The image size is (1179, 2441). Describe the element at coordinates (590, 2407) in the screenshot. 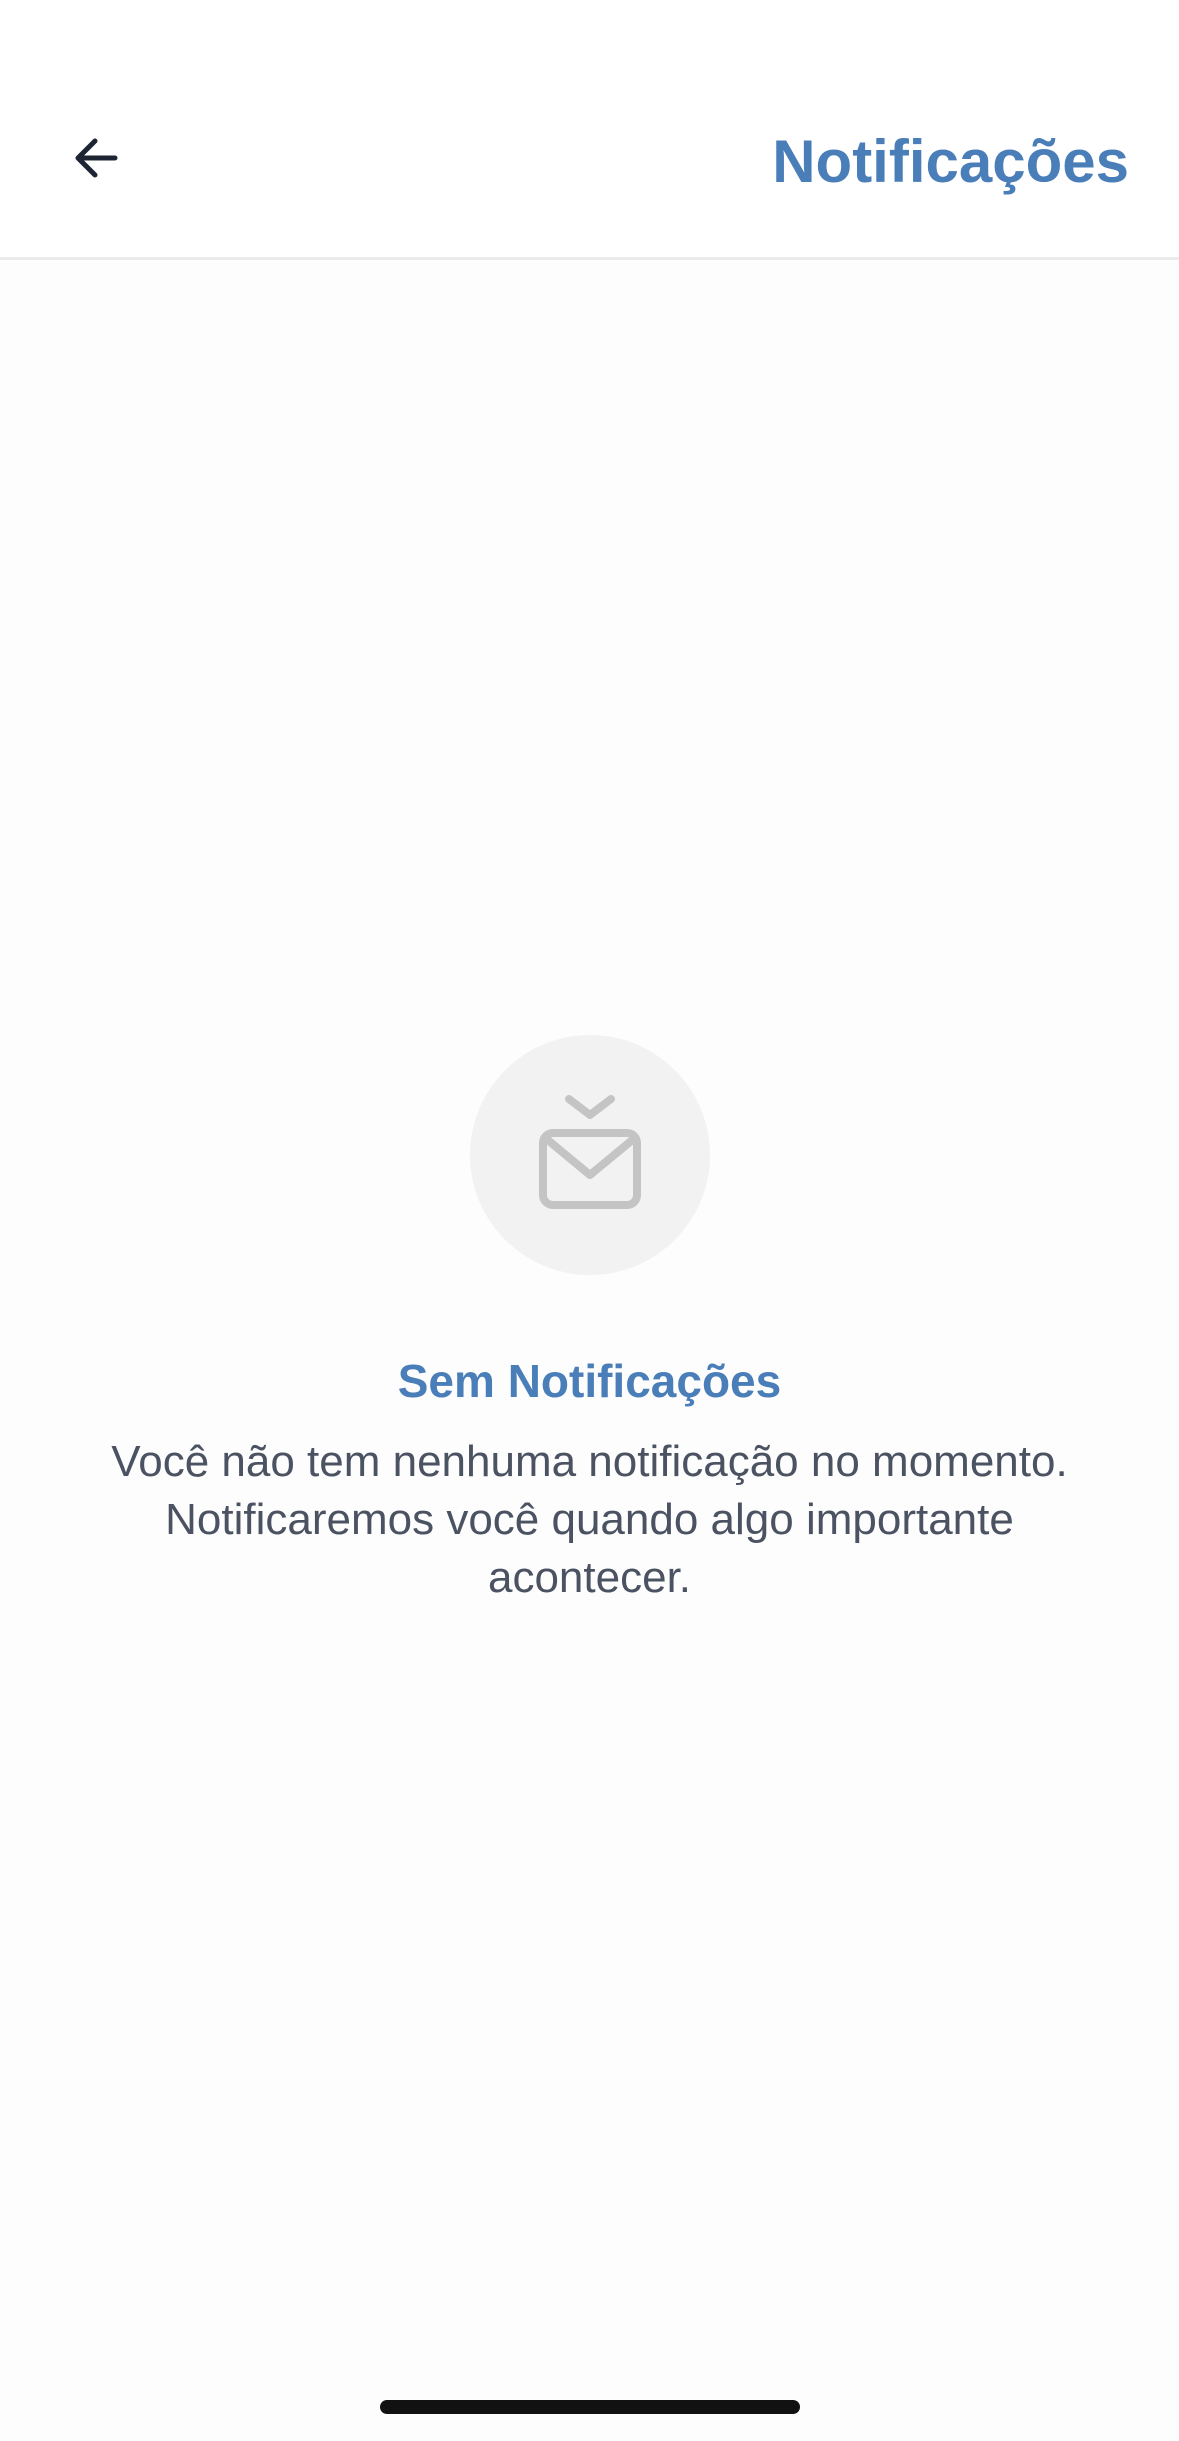

I see `home-indicator` at that location.